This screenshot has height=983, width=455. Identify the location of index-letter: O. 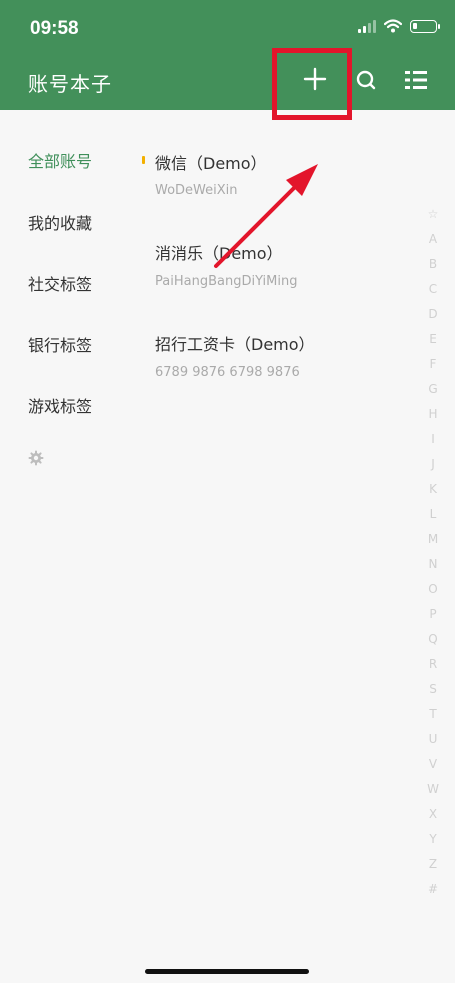
(433, 589).